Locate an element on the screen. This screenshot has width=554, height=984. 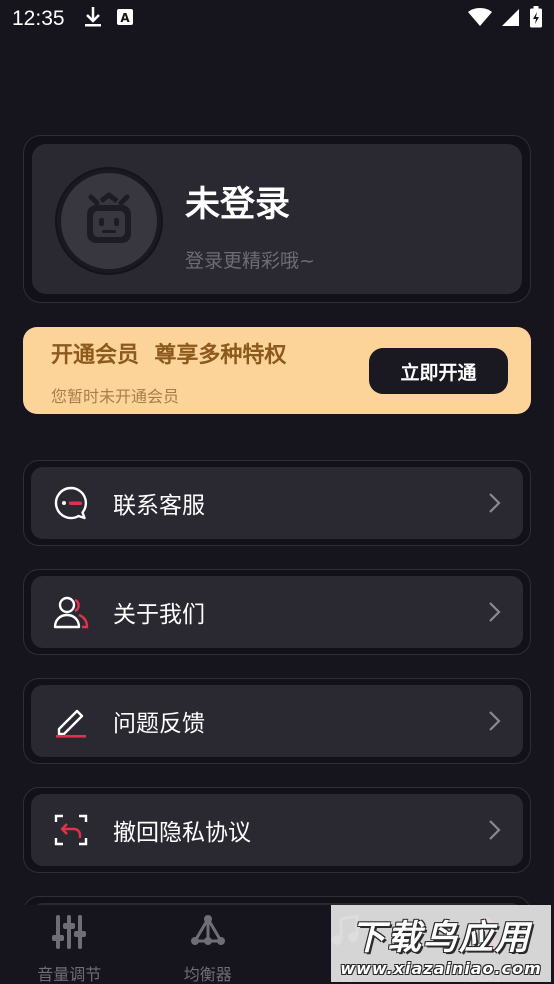
menu-item-about-us: 关于我们 is located at coordinates (277, 612).